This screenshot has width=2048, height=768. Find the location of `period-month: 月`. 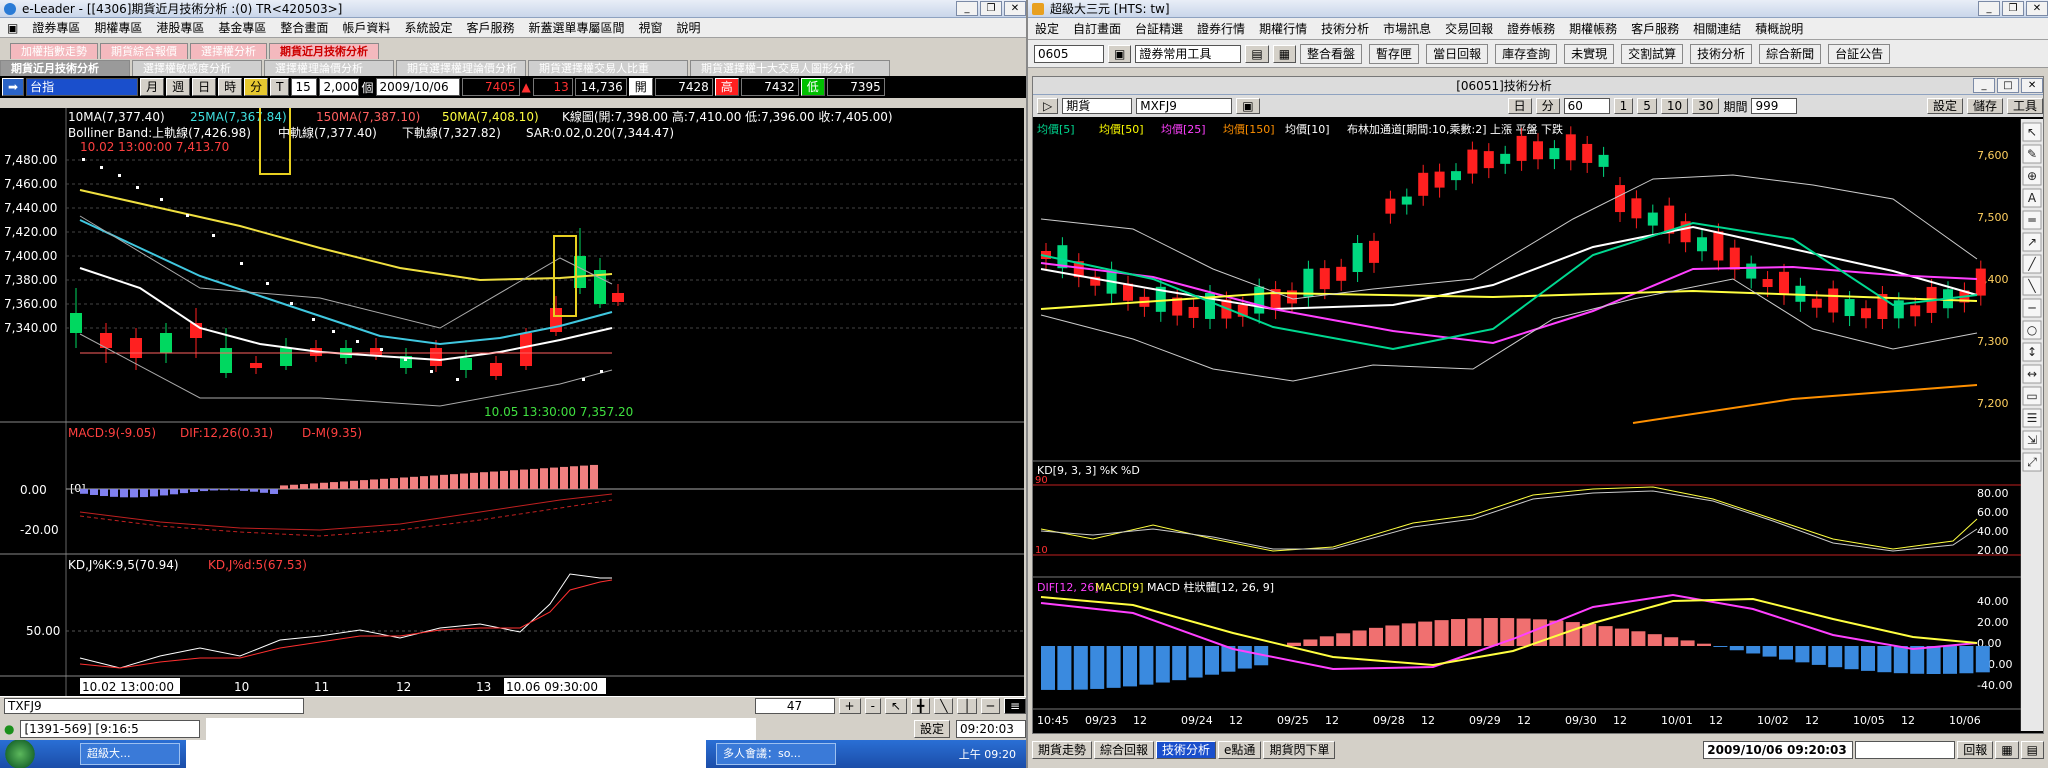

period-month: 月 is located at coordinates (152, 87).